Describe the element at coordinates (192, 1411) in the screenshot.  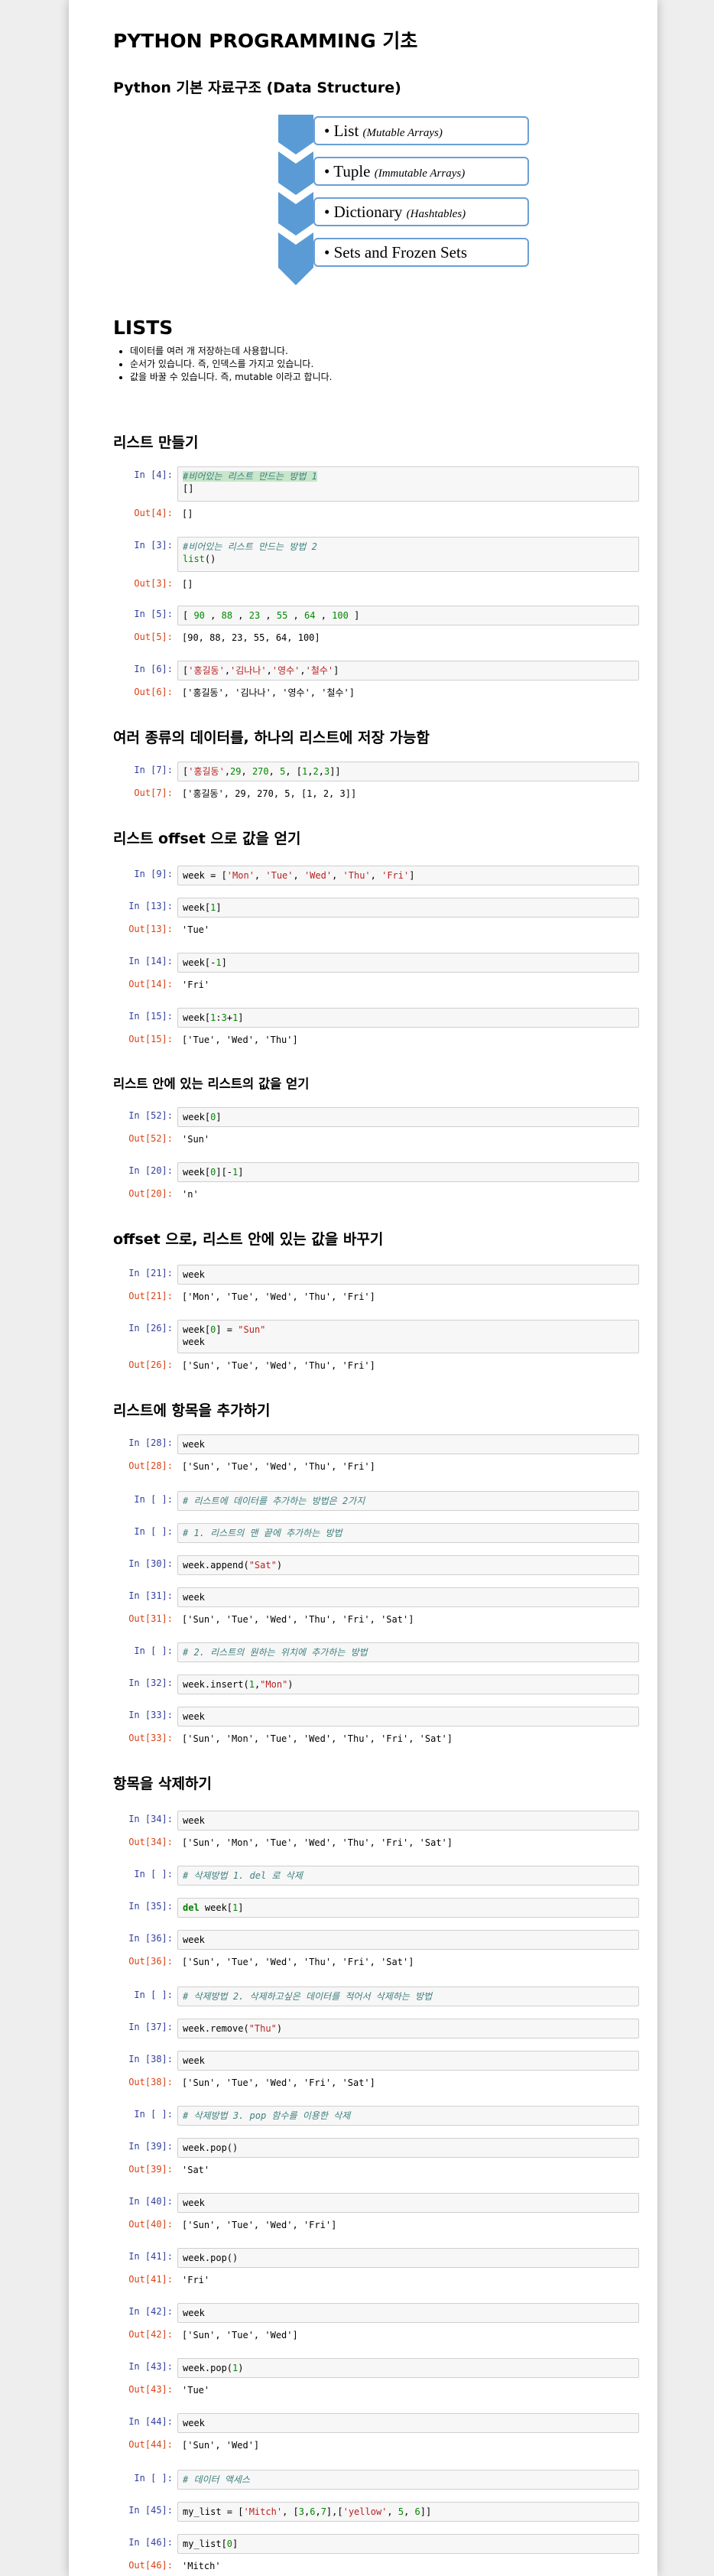
I see `section-heading: 리스트에 항목을 추가하기` at that location.